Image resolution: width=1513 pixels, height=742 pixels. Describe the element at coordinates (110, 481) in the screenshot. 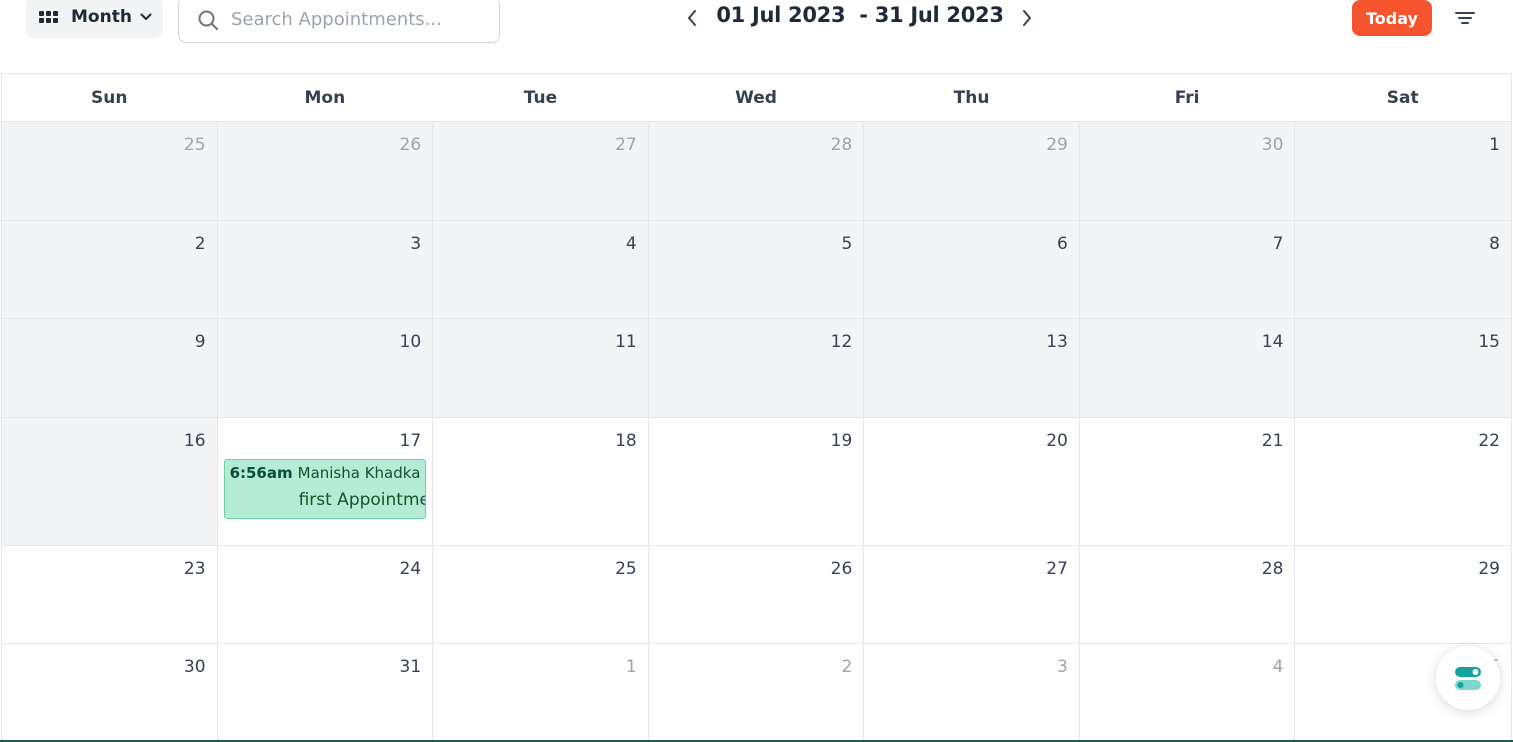

I see `day-cell: 16` at that location.